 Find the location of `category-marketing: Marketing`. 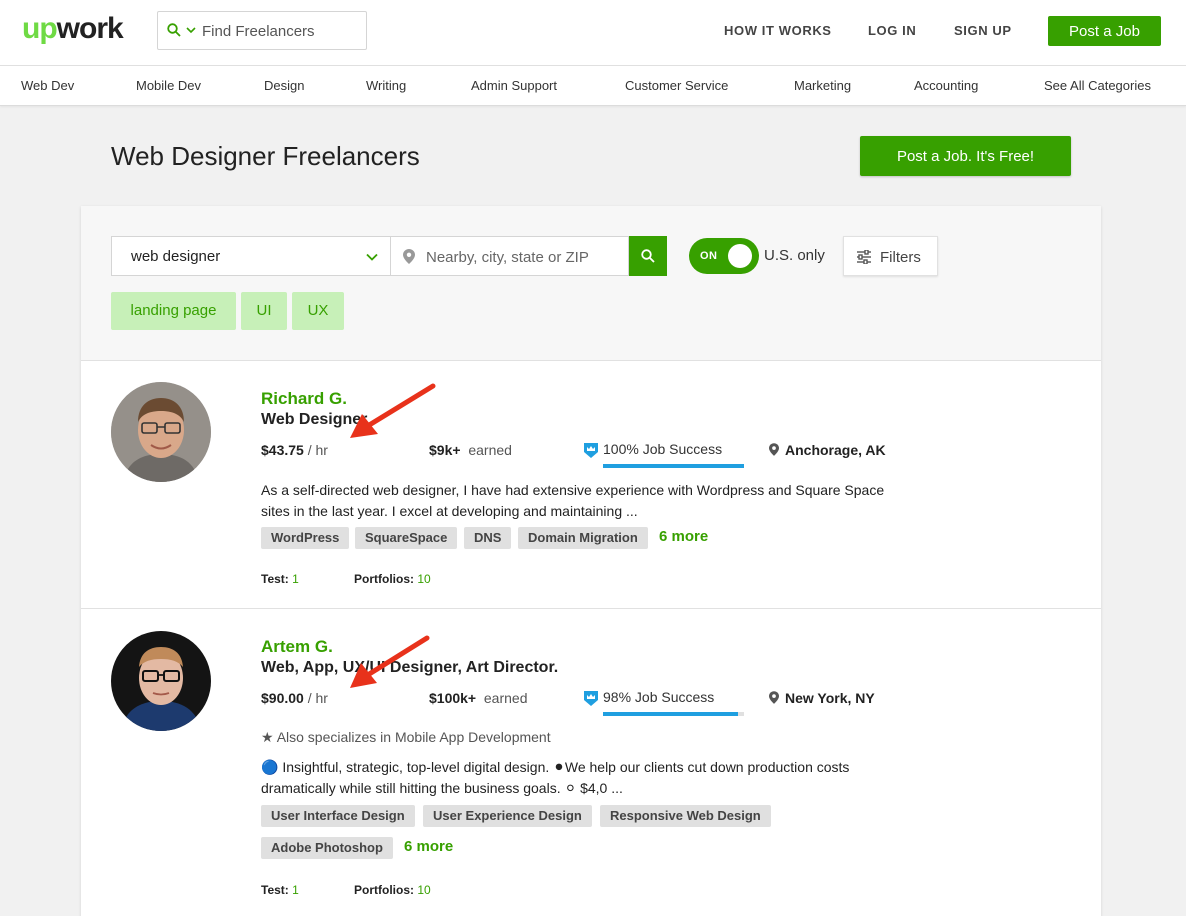

category-marketing: Marketing is located at coordinates (822, 85).